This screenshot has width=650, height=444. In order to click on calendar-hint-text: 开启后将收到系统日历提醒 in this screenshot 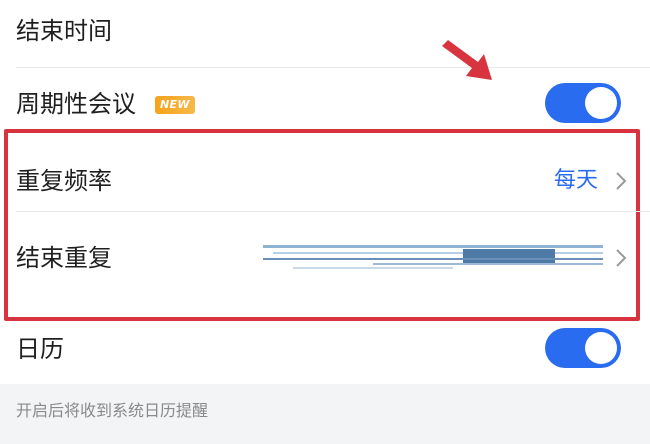, I will do `click(112, 410)`.